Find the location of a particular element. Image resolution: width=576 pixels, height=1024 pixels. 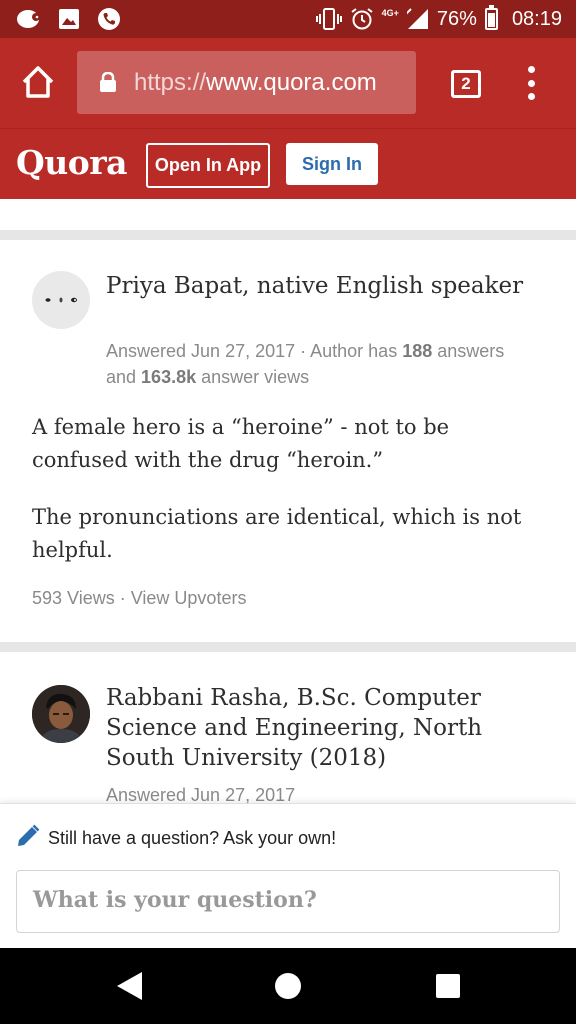

url-scheme: https:// is located at coordinates (170, 82).